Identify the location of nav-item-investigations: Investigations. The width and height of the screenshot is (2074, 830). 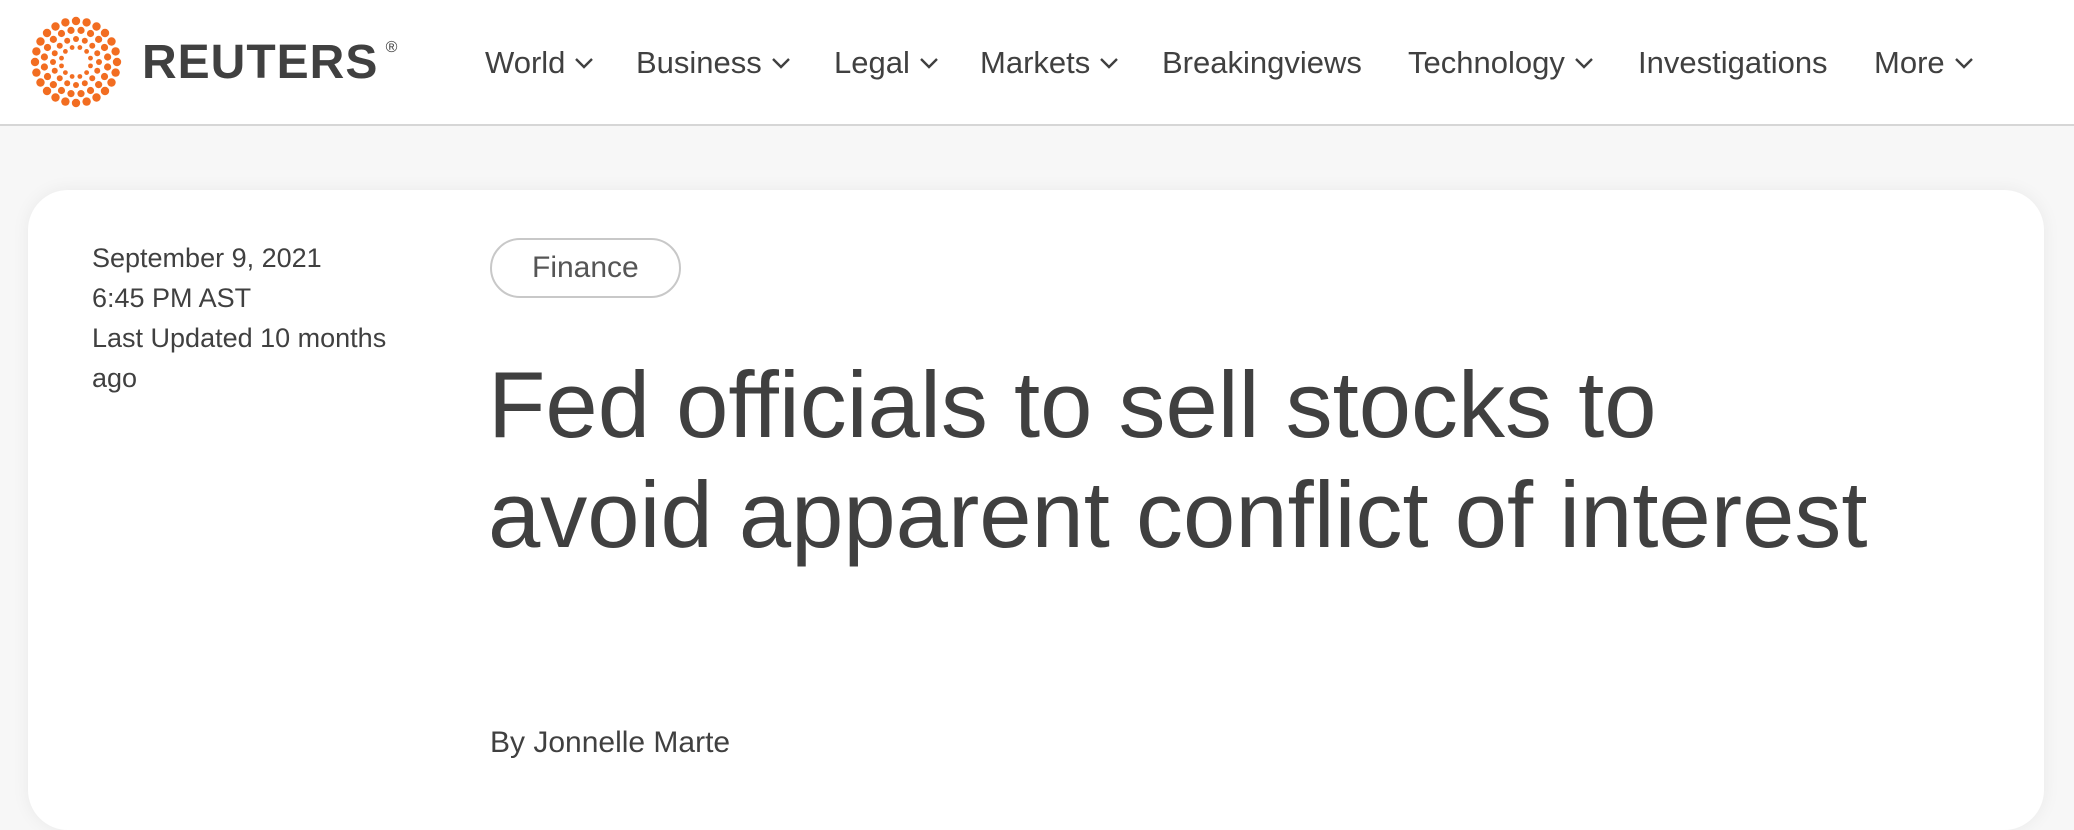
(1733, 63).